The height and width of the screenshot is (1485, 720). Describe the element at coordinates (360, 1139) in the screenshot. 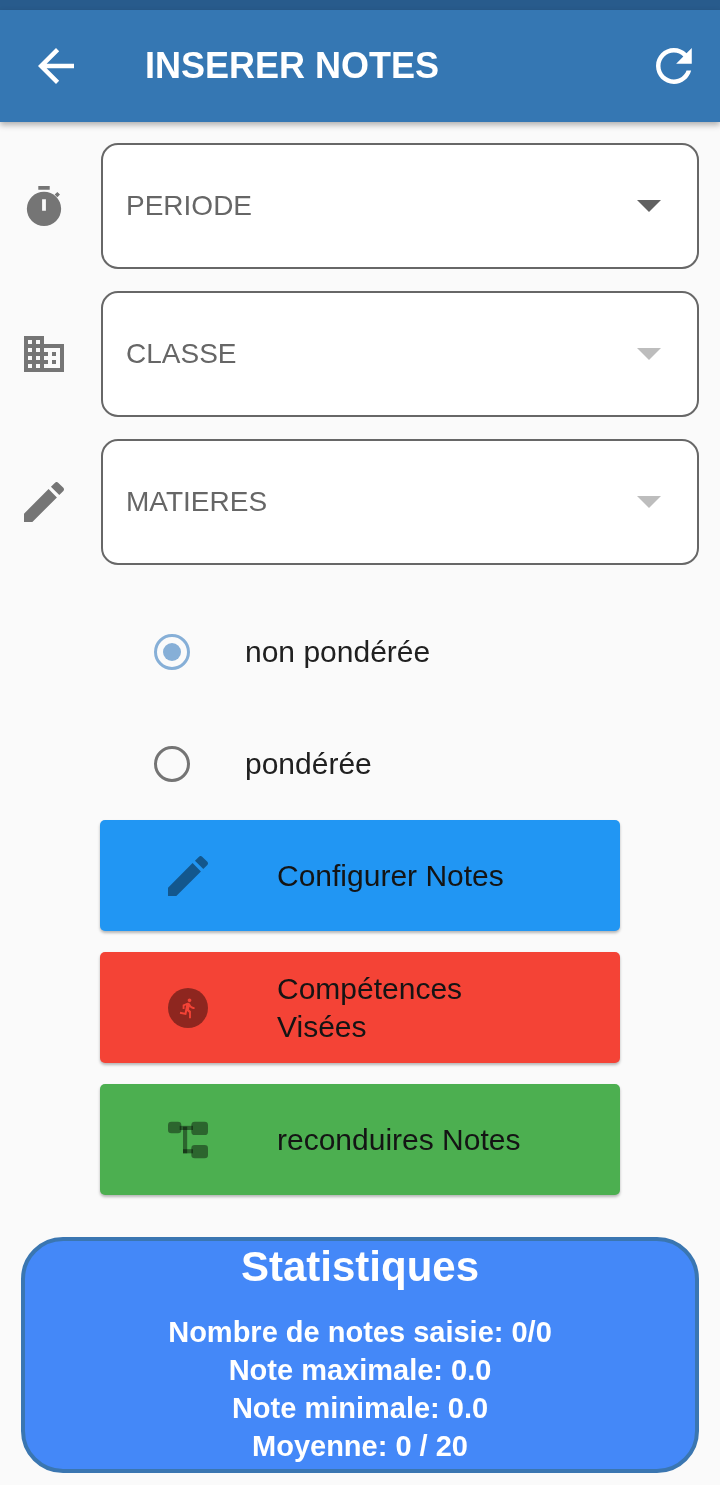

I see `action-button: reconduires Notes` at that location.